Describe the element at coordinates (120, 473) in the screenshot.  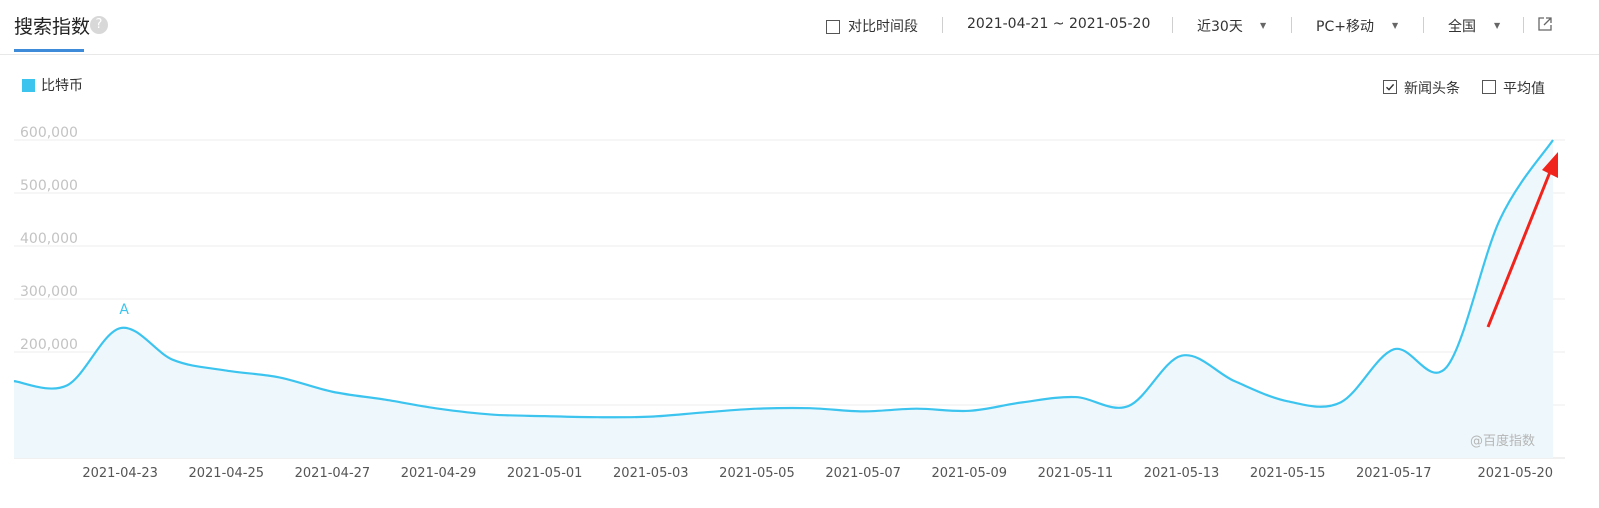
I see `x-tick-label: 2021-04-23` at that location.